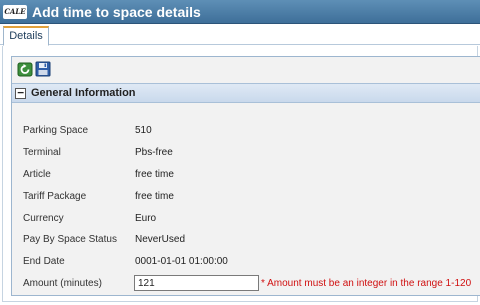 The image size is (480, 305). I want to click on field-row-tariff-package: Tariff Package free time, so click(242, 197).